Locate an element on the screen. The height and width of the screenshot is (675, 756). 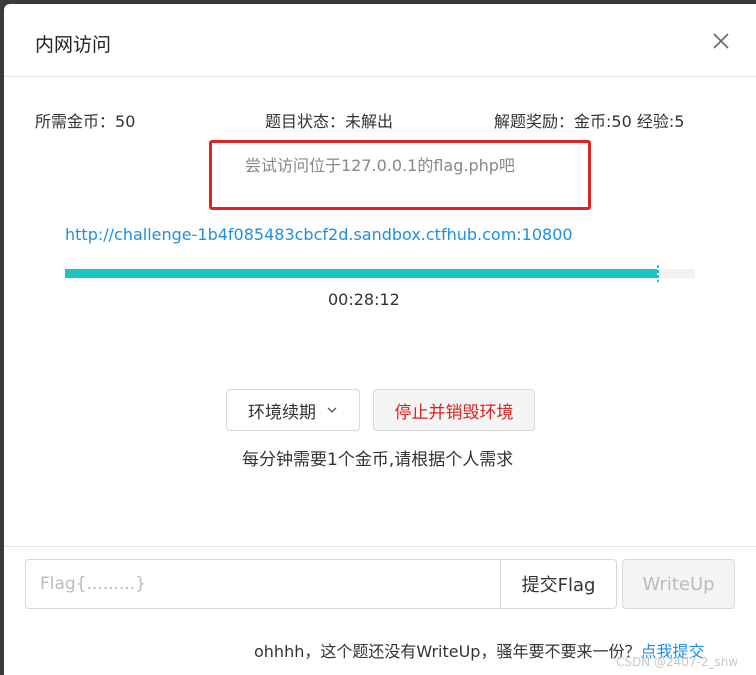
reward-info: 解题奖励：金币:50 经验:5 is located at coordinates (589, 120).